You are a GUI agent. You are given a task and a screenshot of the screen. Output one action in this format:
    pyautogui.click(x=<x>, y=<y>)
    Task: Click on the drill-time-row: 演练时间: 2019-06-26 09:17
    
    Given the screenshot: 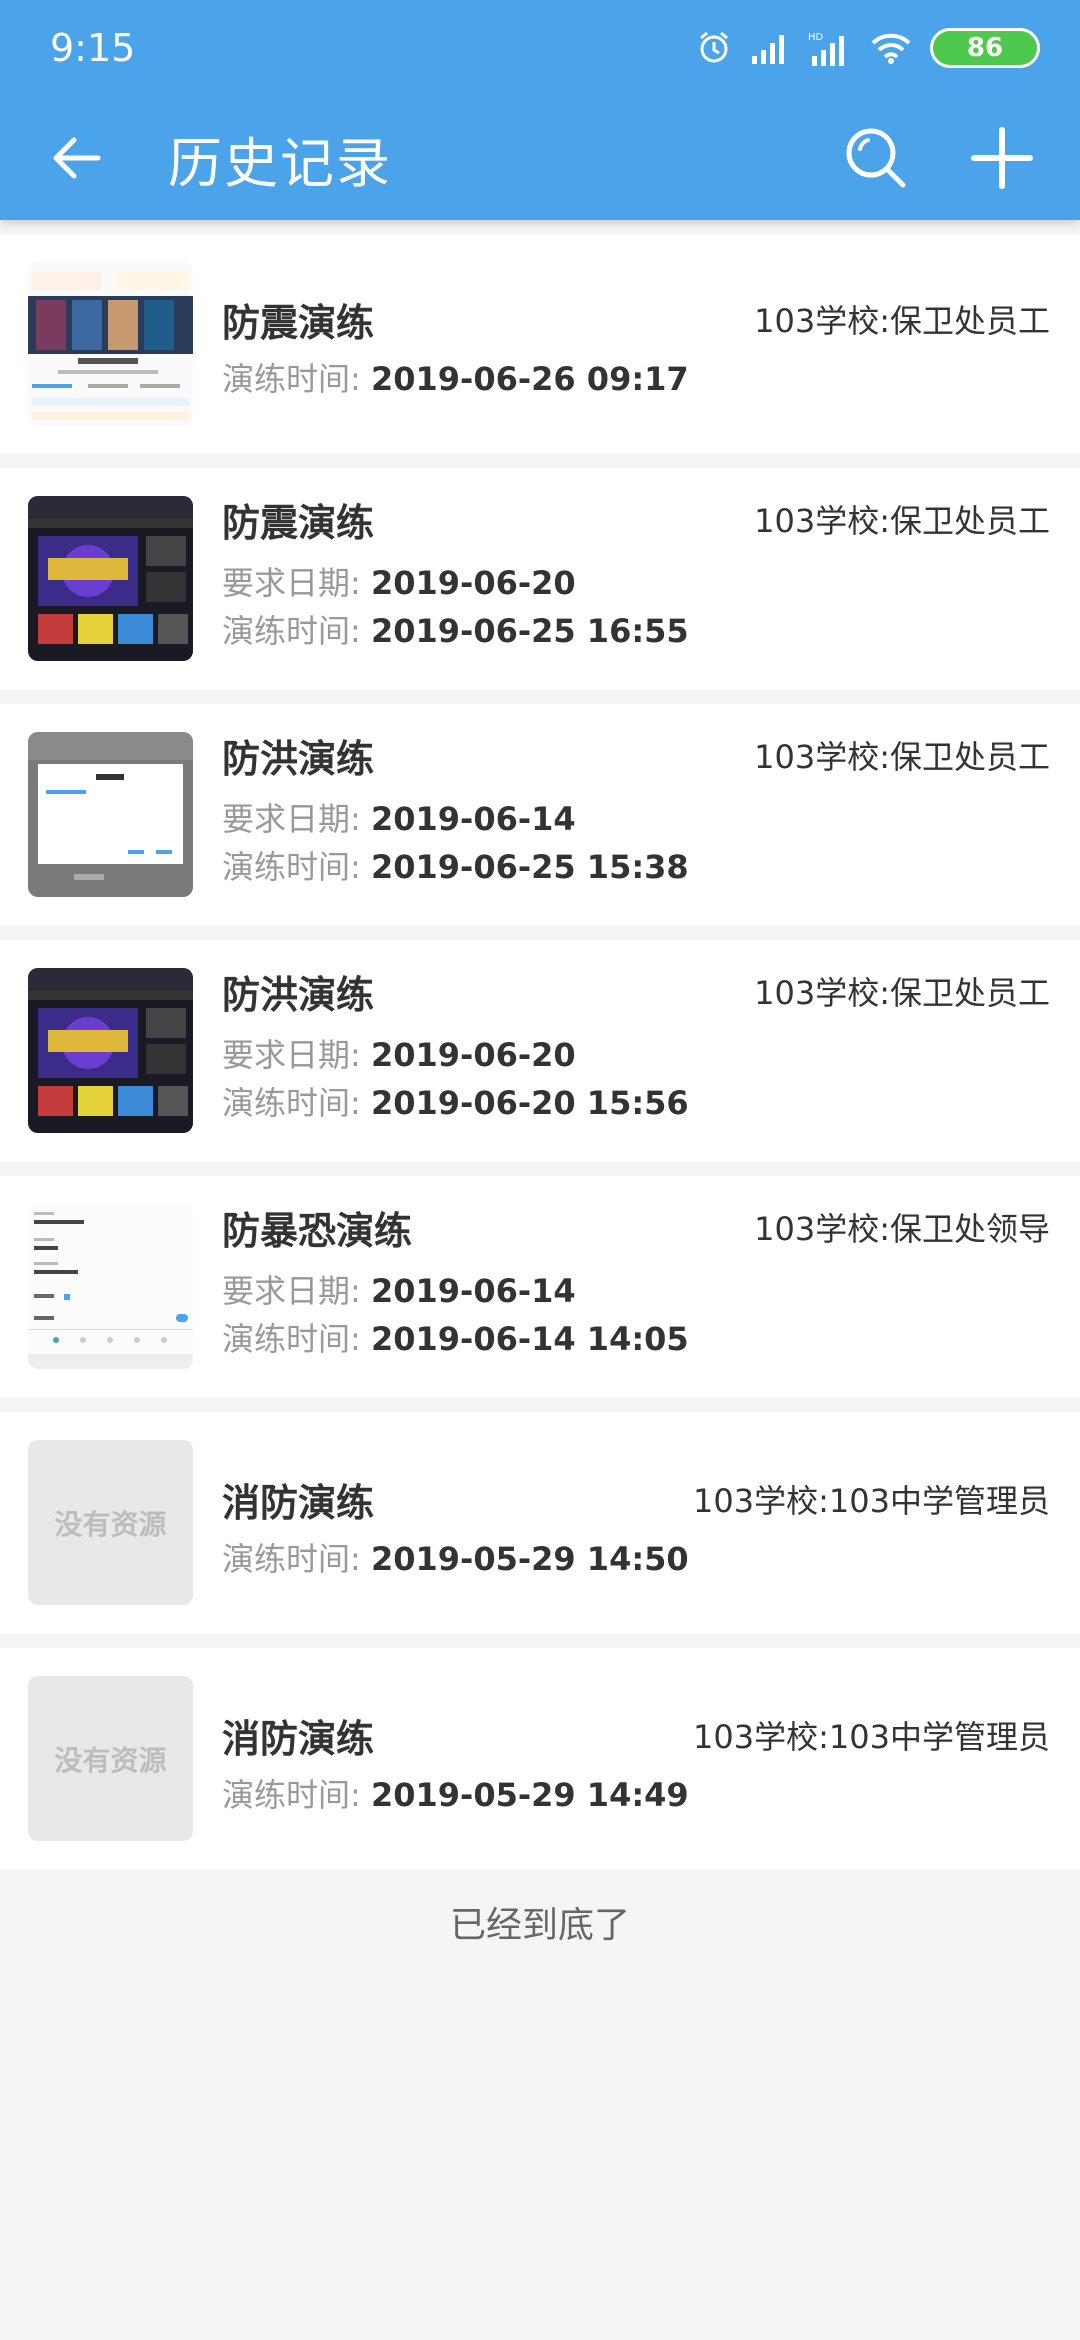 What is the action you would take?
    pyautogui.click(x=455, y=377)
    